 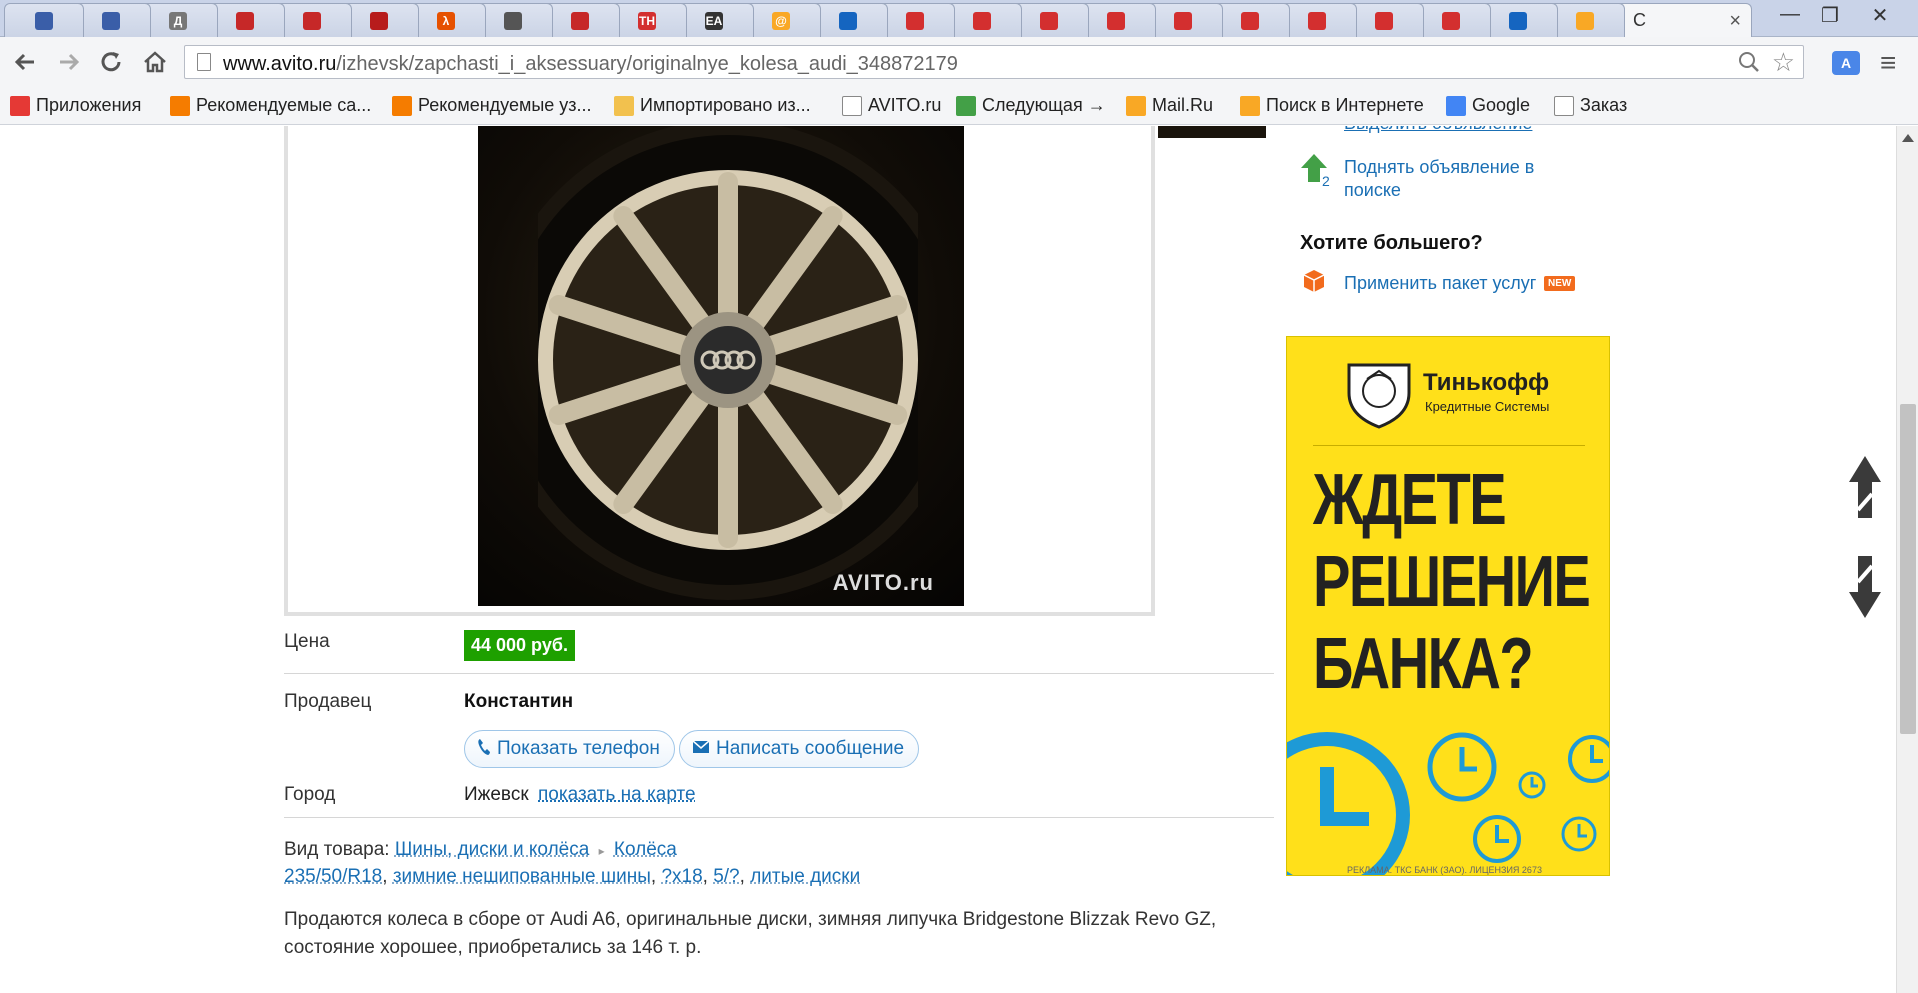 I want to click on close-tab-icon: ×, so click(x=1735, y=21).